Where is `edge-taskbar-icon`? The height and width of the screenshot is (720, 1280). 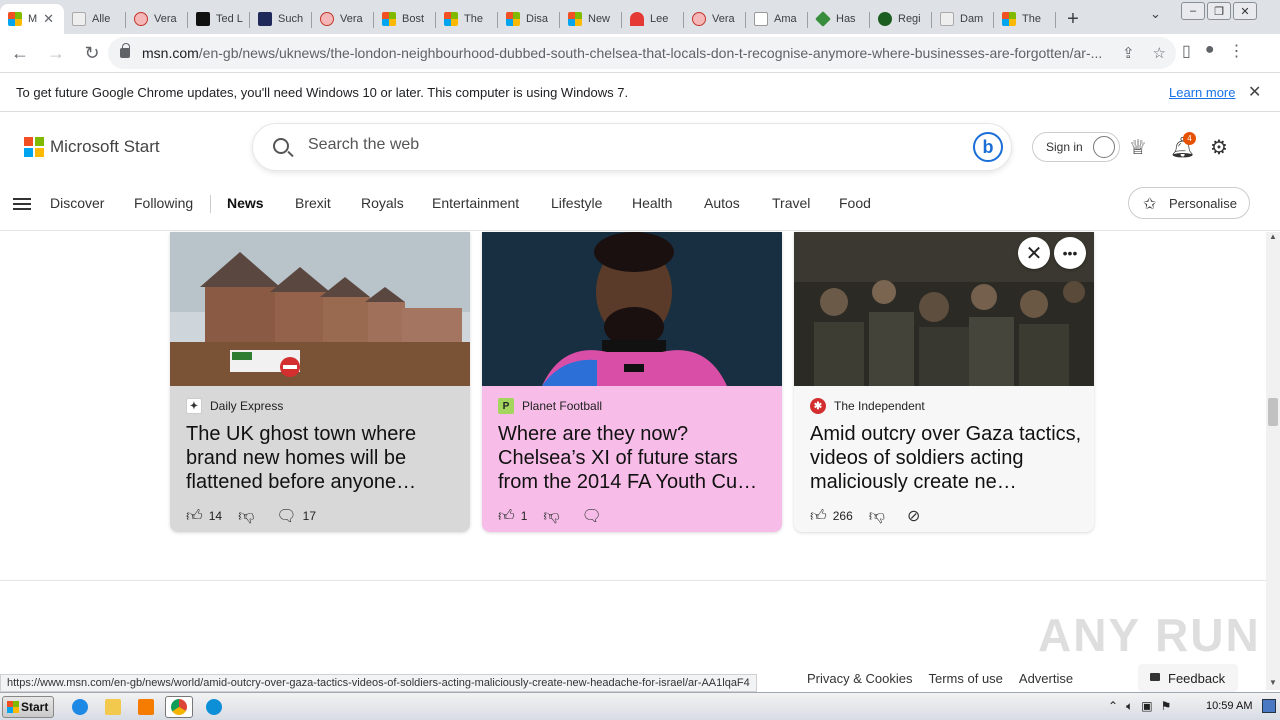
edge-taskbar-icon is located at coordinates (214, 707).